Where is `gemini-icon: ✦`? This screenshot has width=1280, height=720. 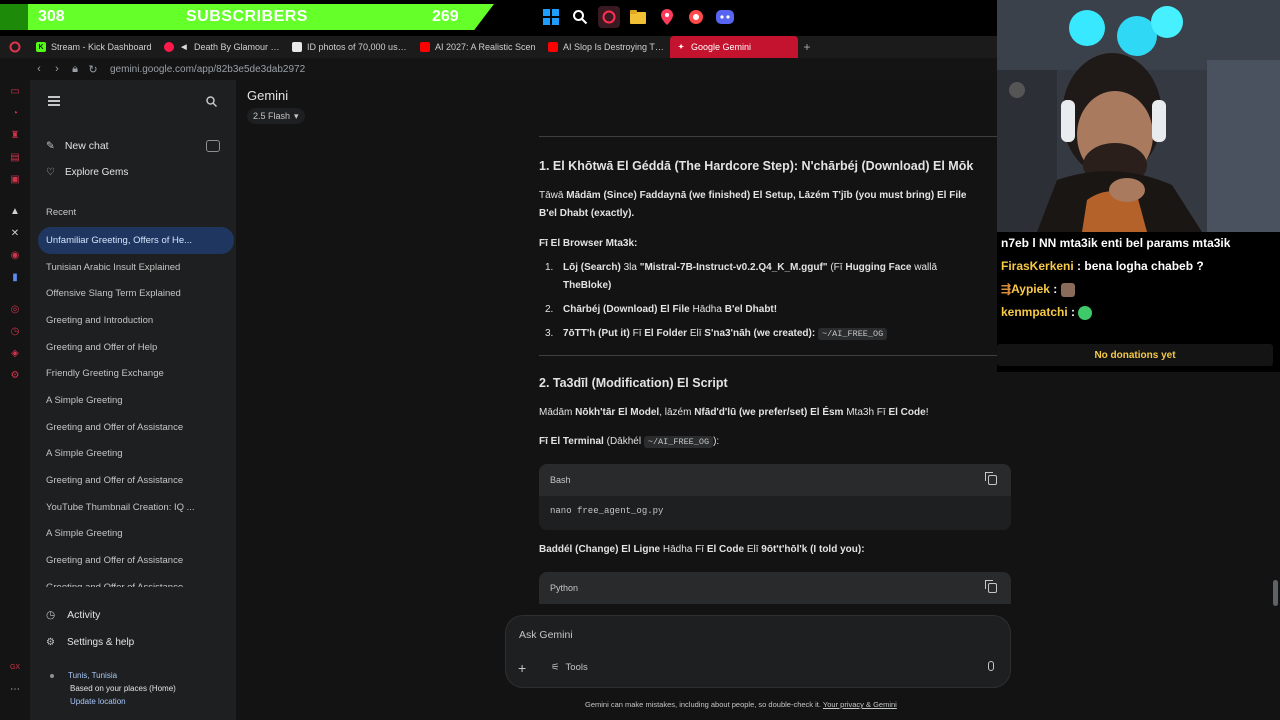
gemini-icon: ✦ is located at coordinates (681, 47).